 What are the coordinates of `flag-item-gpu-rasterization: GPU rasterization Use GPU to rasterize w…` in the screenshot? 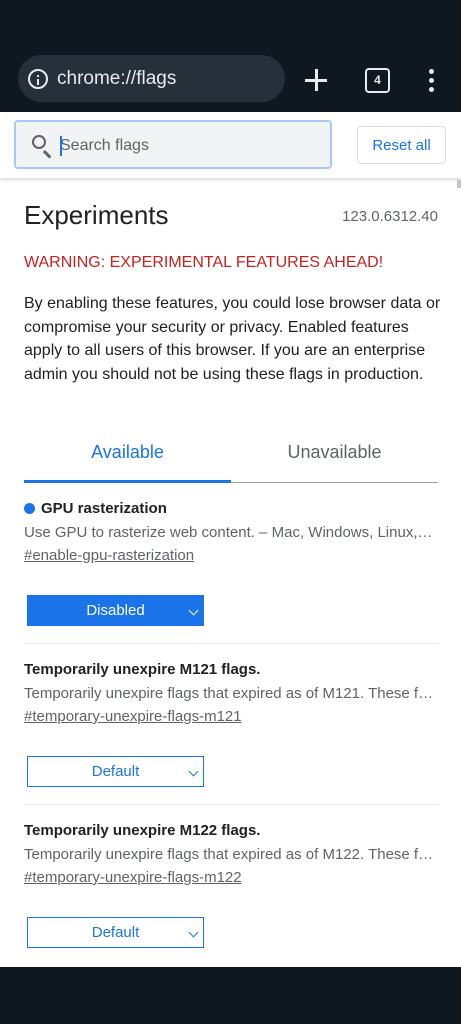 It's located at (231, 562).